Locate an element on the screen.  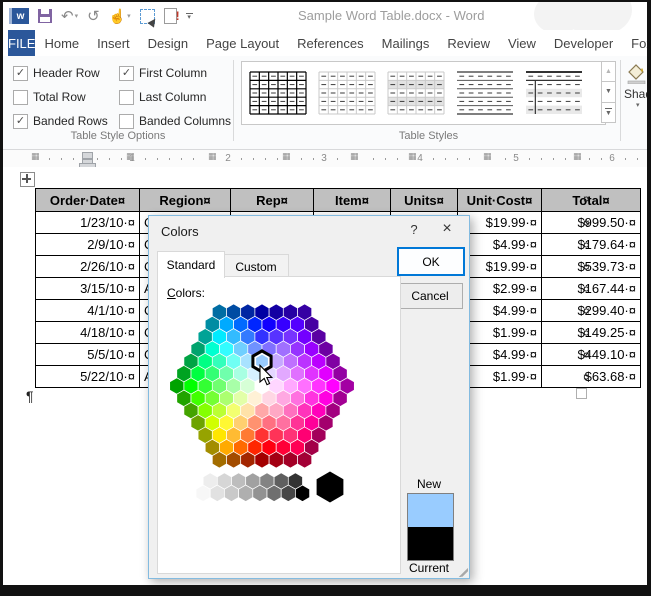
indent-marker is located at coordinates (87, 155).